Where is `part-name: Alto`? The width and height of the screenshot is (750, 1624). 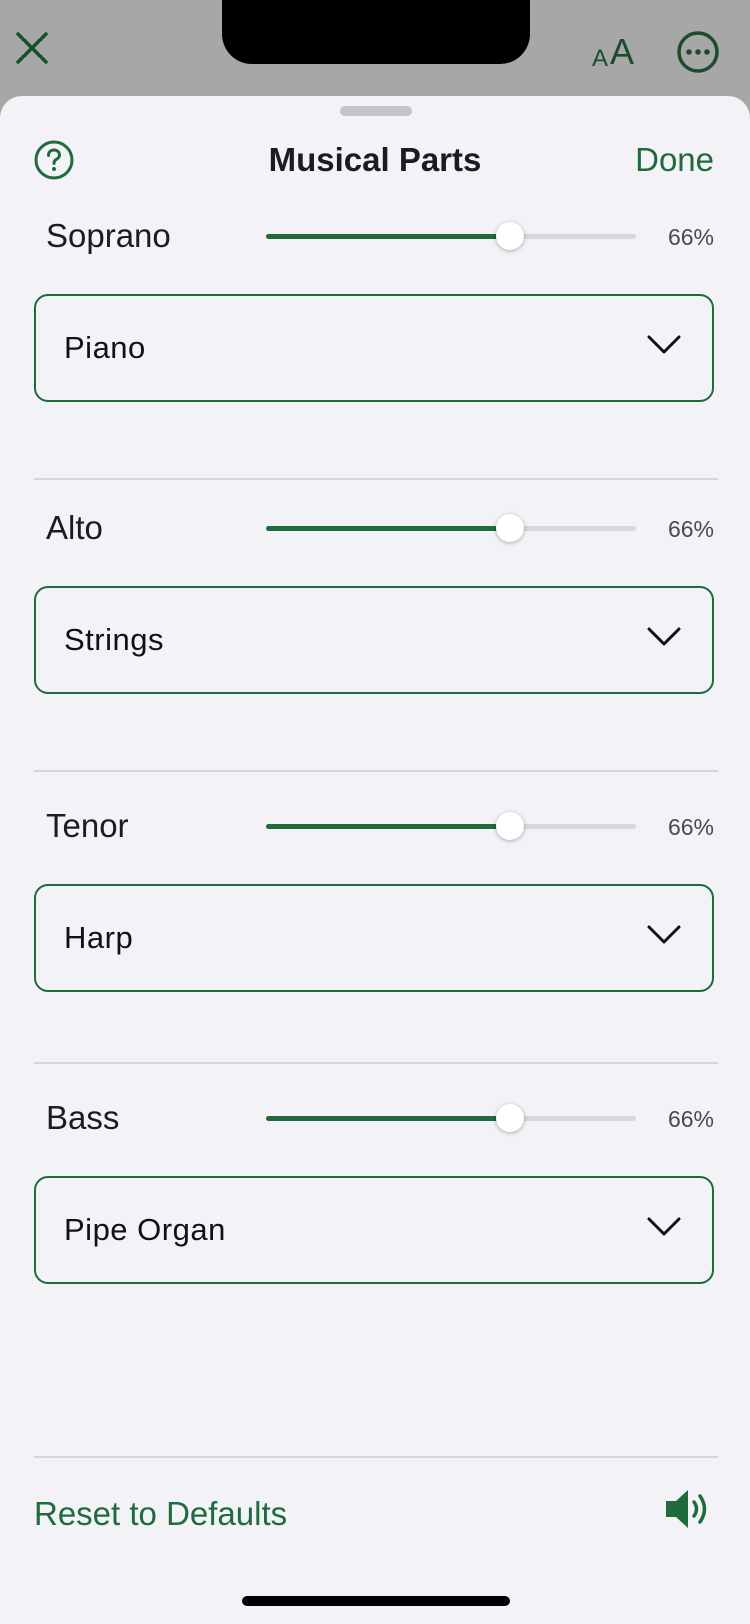
part-name: Alto is located at coordinates (74, 527).